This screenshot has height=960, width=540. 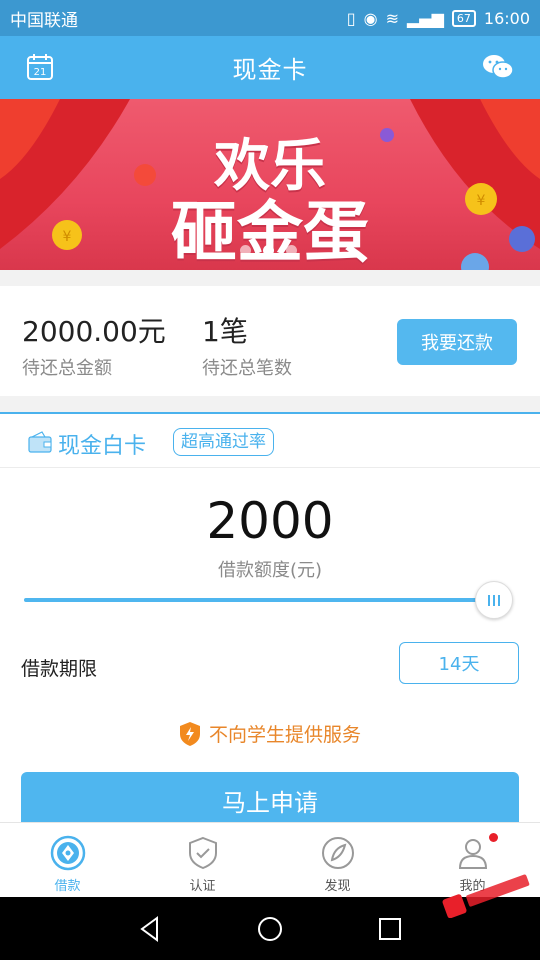 I want to click on wechat-icon, so click(x=498, y=67).